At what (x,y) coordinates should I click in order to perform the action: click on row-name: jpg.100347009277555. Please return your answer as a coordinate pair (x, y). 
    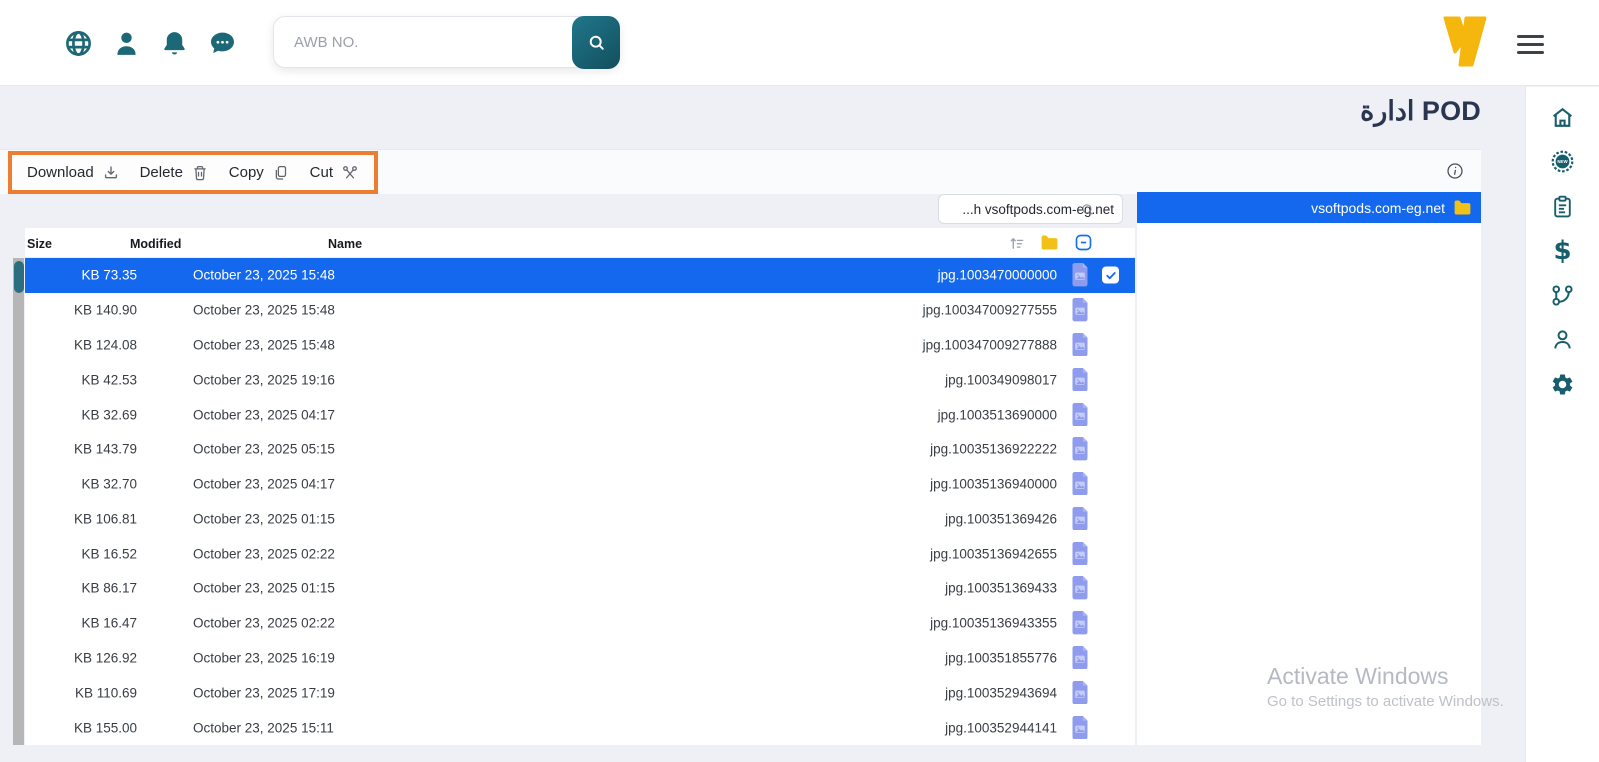
    Looking at the image, I should click on (989, 310).